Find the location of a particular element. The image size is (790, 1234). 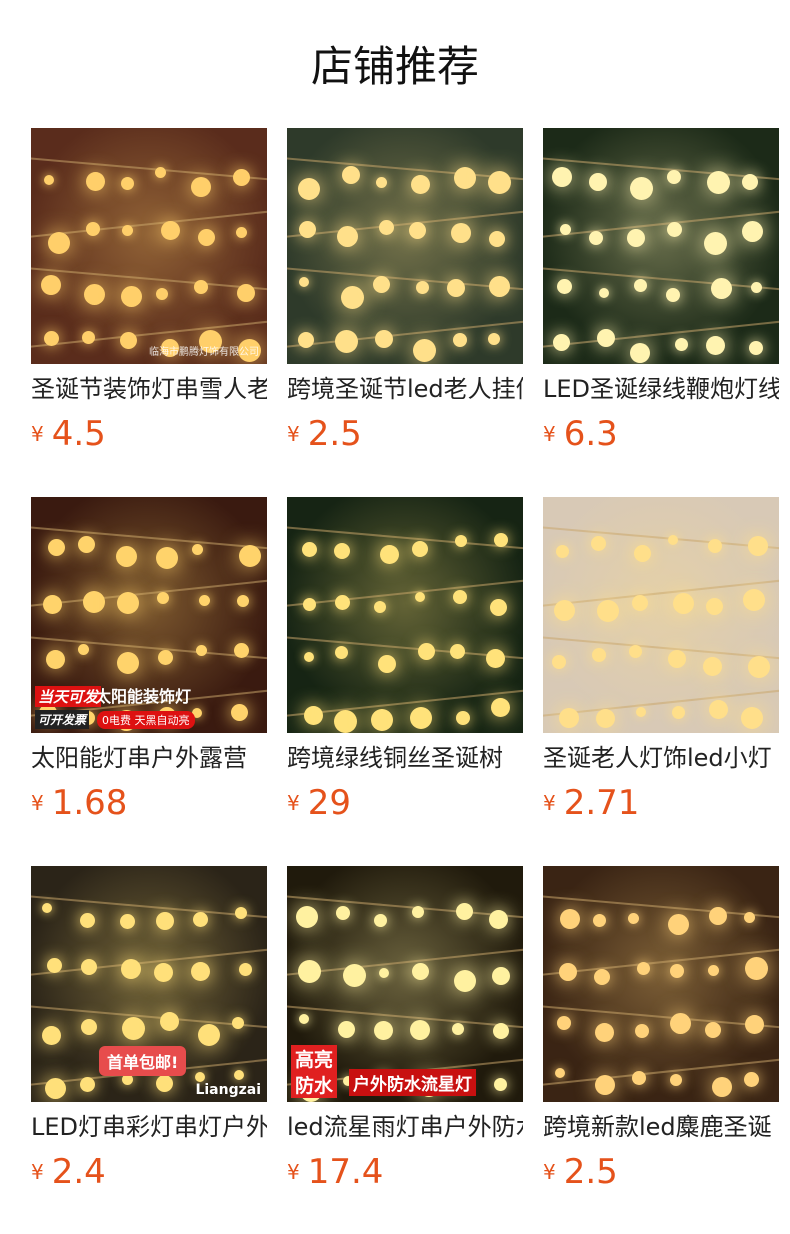

product-card: 当天可发 太阳能装饰灯 可开发票 0电费 天黑自动亮 太阳能灯串户外露营 ¥1.68 is located at coordinates (149, 662).